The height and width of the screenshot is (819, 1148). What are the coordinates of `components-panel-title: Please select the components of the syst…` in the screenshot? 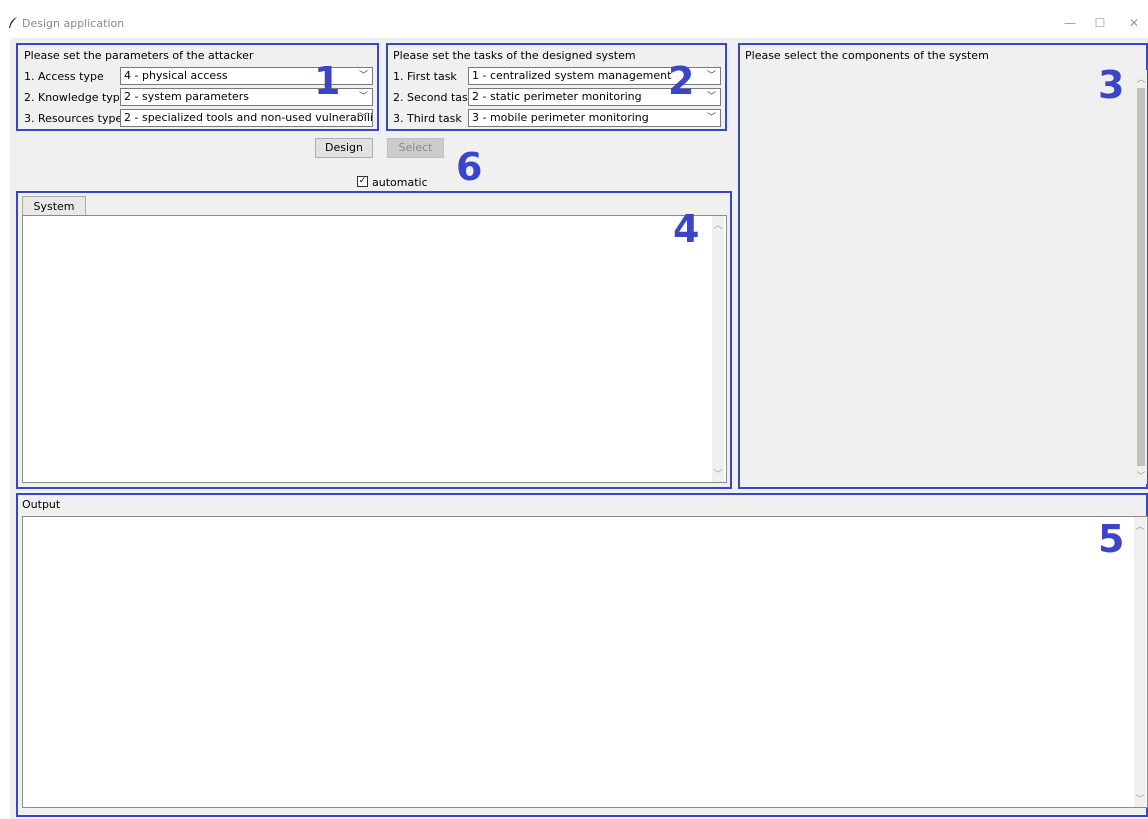 It's located at (867, 55).